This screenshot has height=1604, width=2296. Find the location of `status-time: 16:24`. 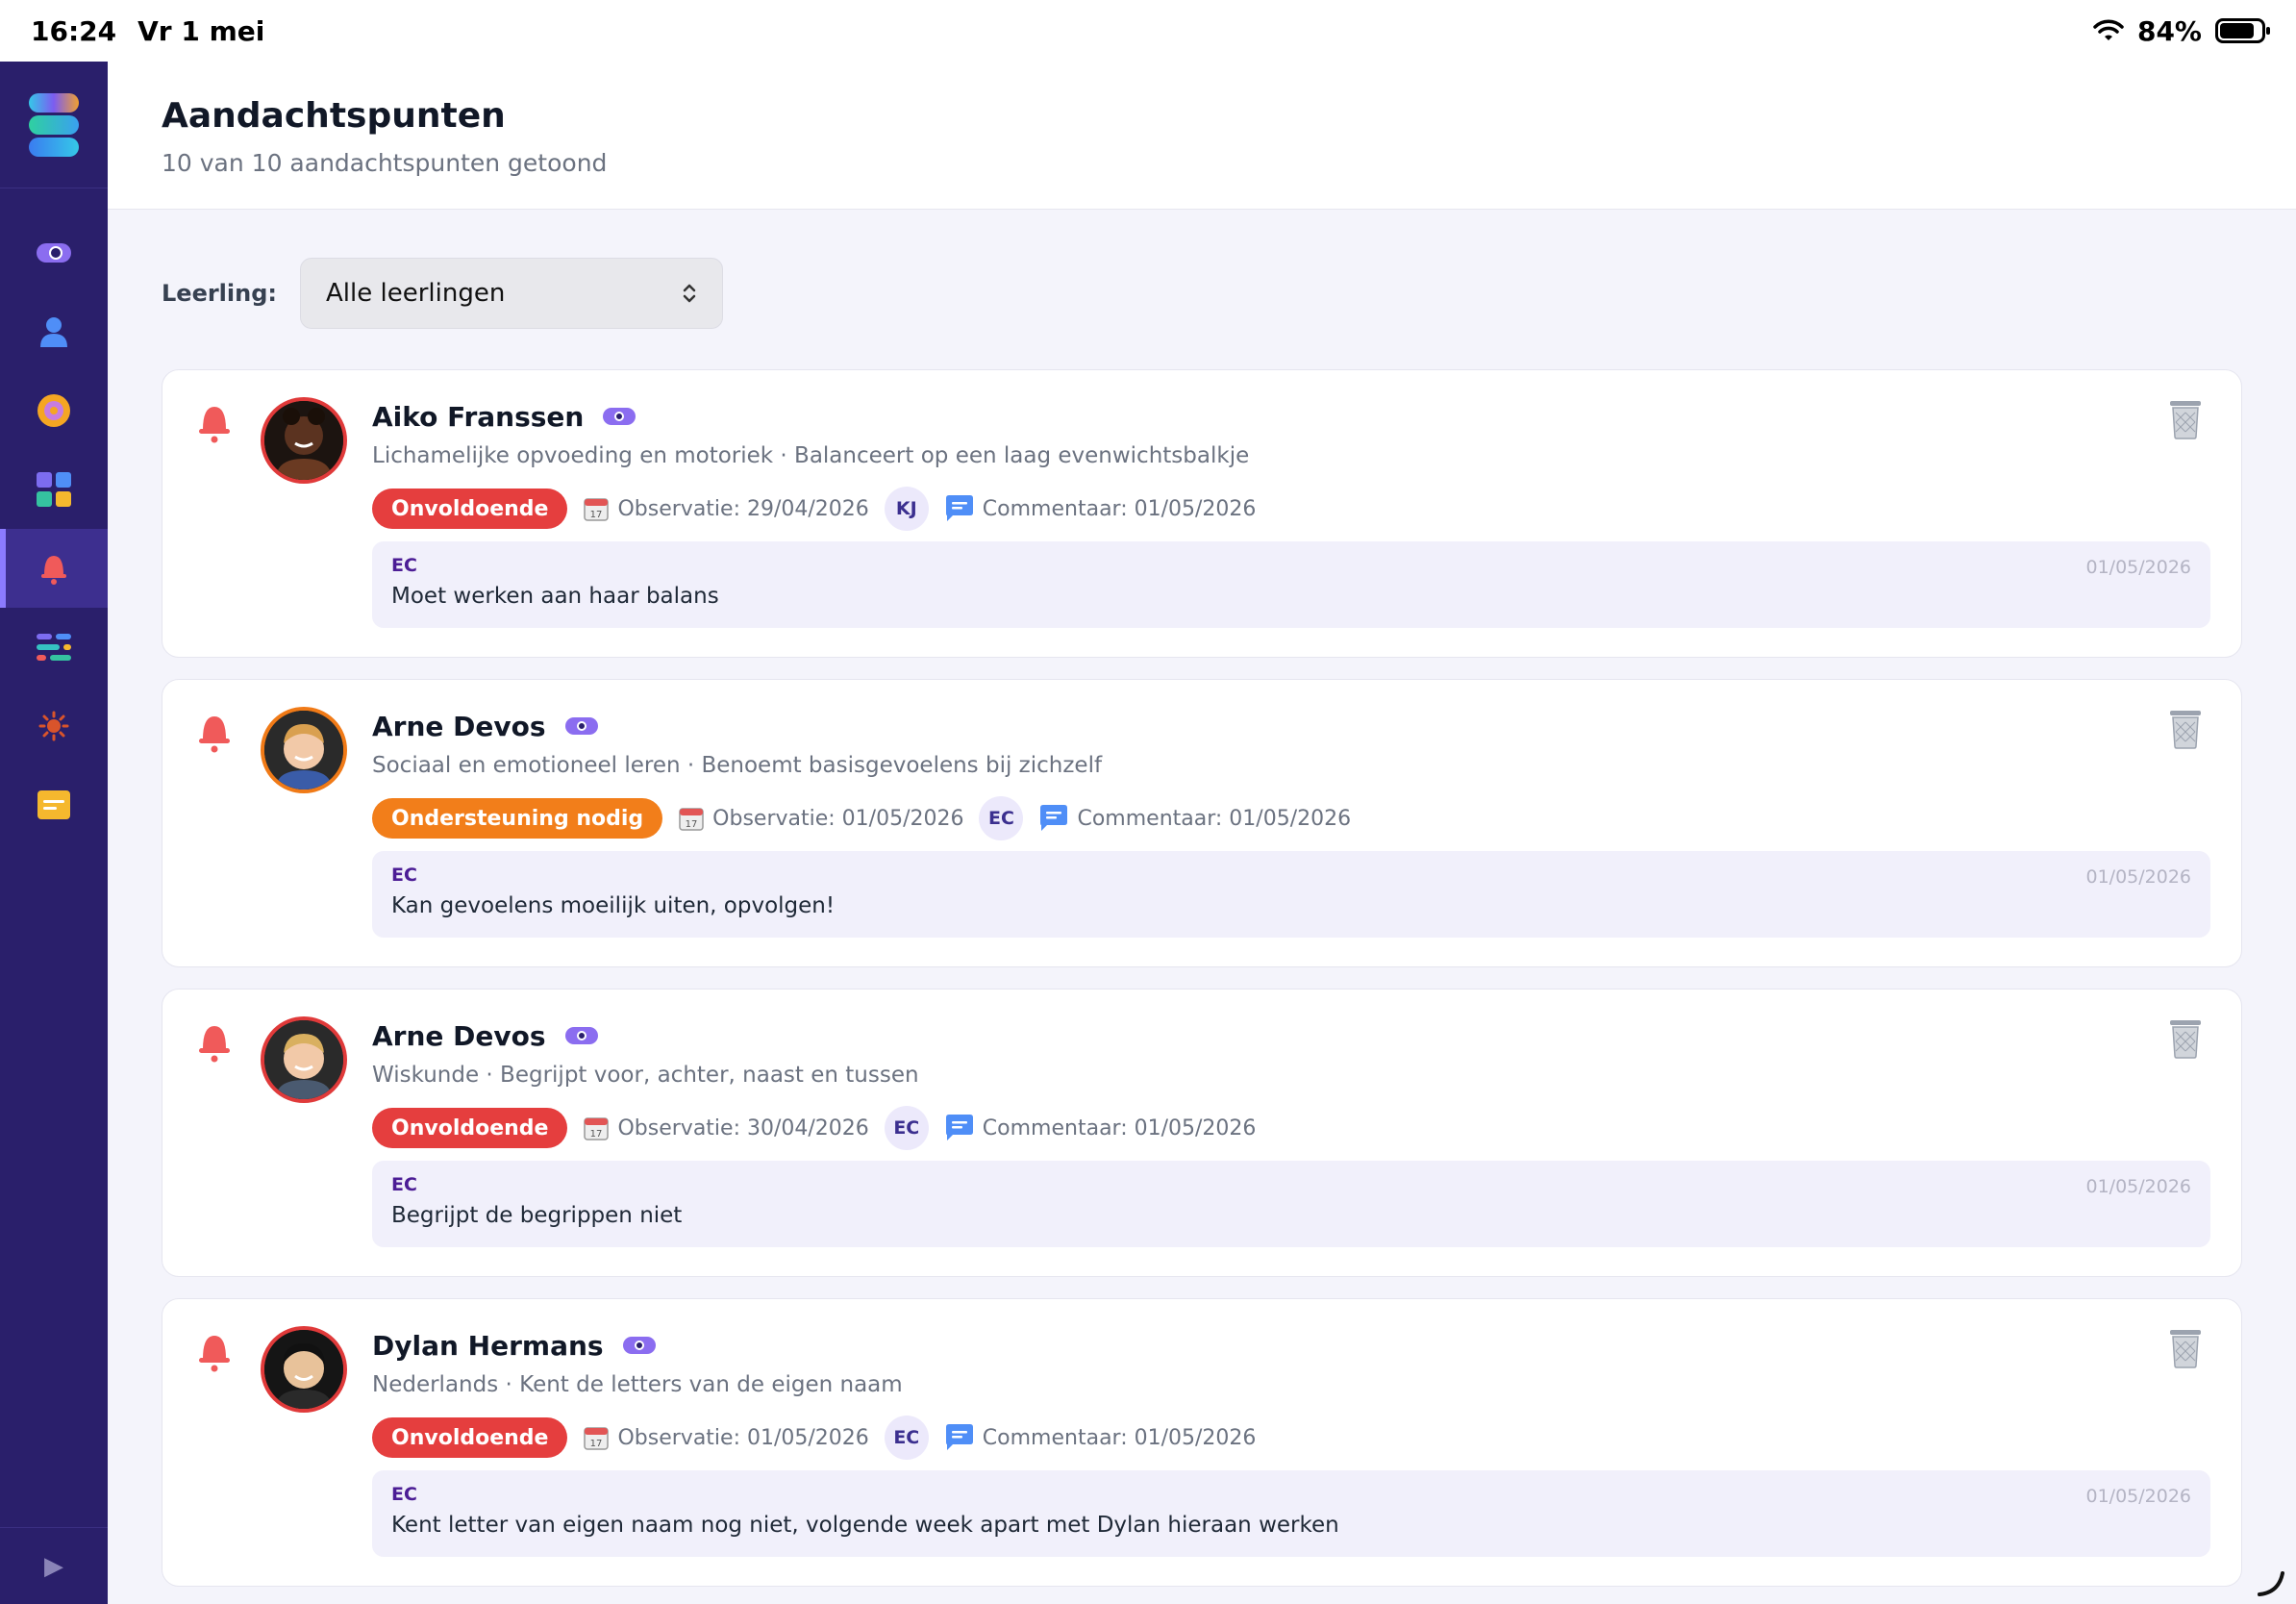

status-time: 16:24 is located at coordinates (74, 30).